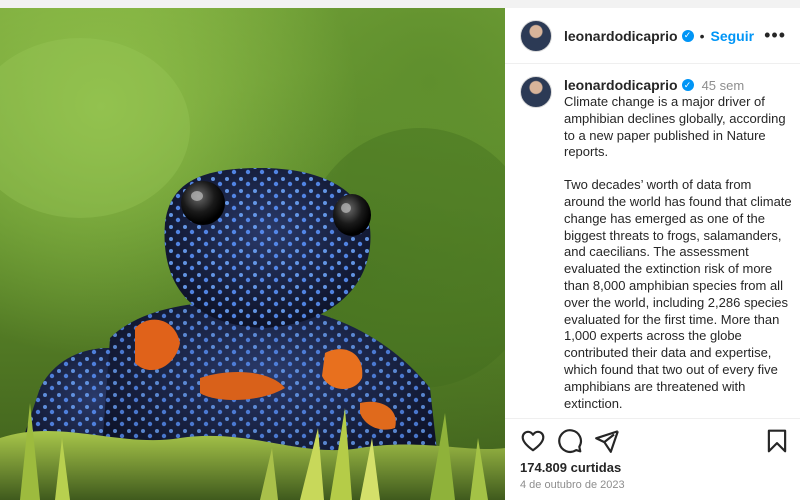 Image resolution: width=800 pixels, height=500 pixels. I want to click on actions-divider, so click(652, 418).